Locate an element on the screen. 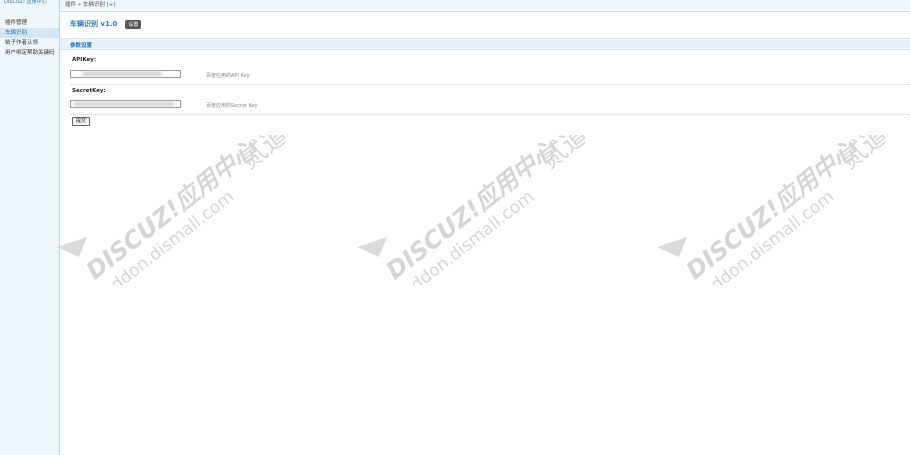  title-row: 车辆识别 v1.0 设置 is located at coordinates (106, 24).